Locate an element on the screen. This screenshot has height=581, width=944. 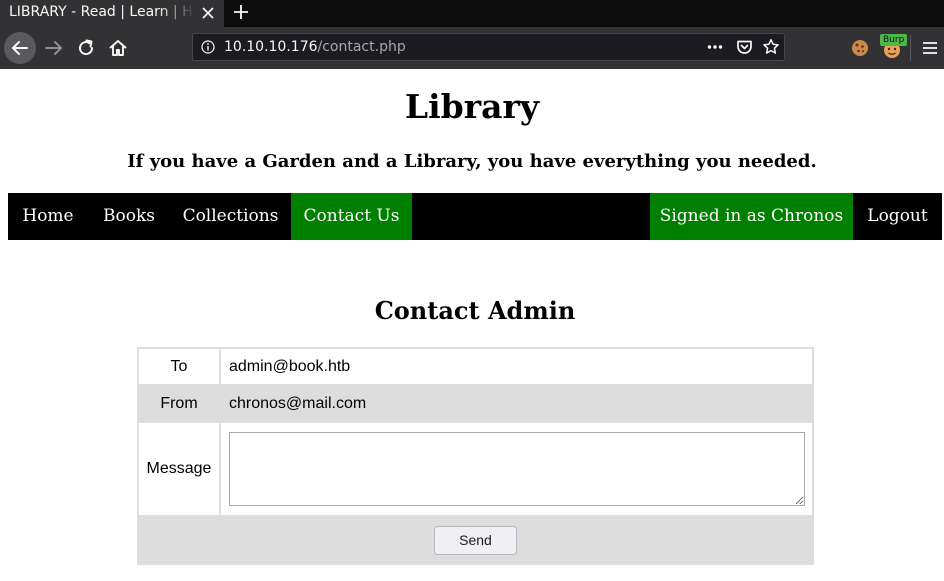
browser-tab: LIBRARY - Read | Learn | Have Fun is located at coordinates (112, 13).